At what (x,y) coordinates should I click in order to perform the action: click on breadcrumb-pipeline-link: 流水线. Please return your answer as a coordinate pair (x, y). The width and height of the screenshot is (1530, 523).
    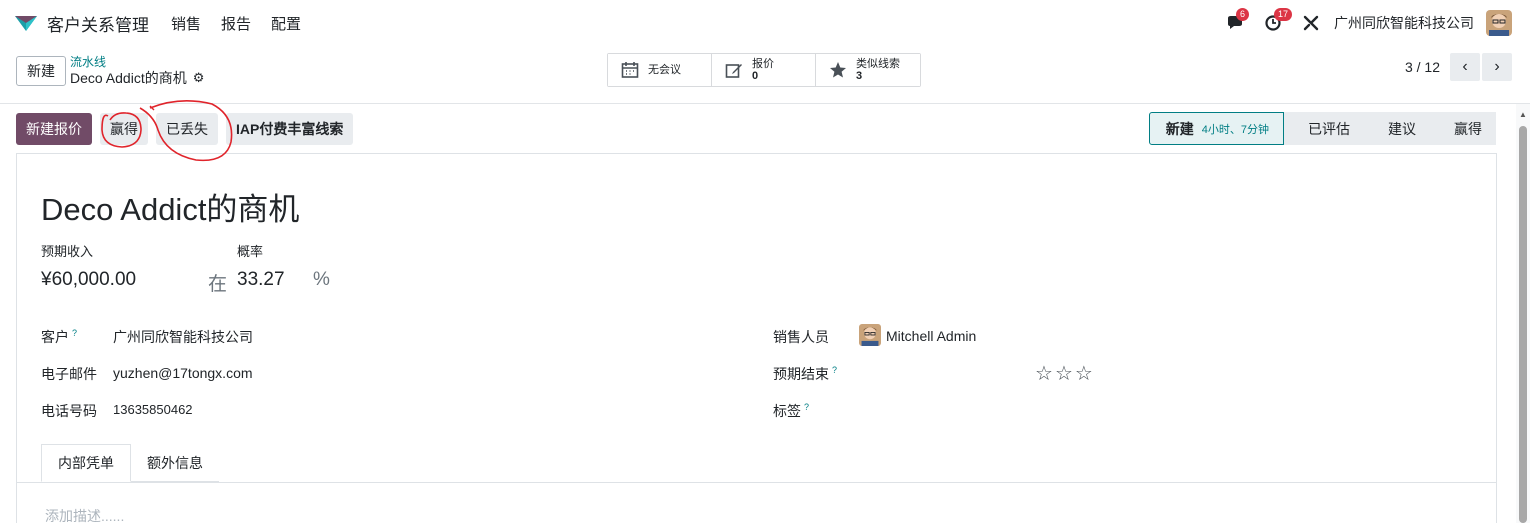
    Looking at the image, I should click on (137, 62).